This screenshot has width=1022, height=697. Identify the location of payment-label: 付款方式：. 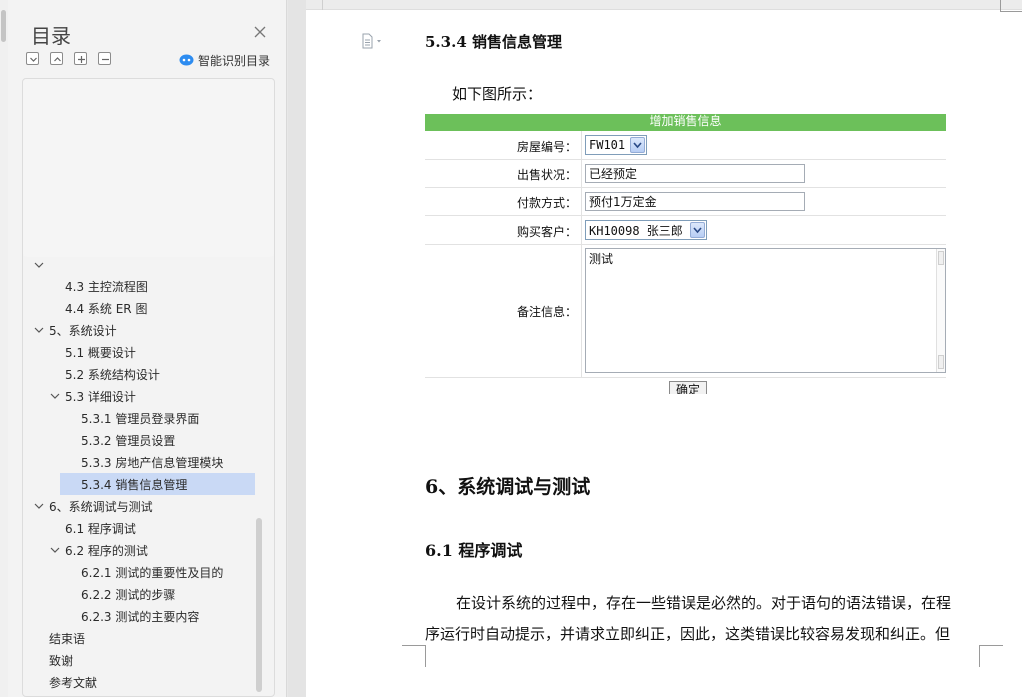
(546, 203).